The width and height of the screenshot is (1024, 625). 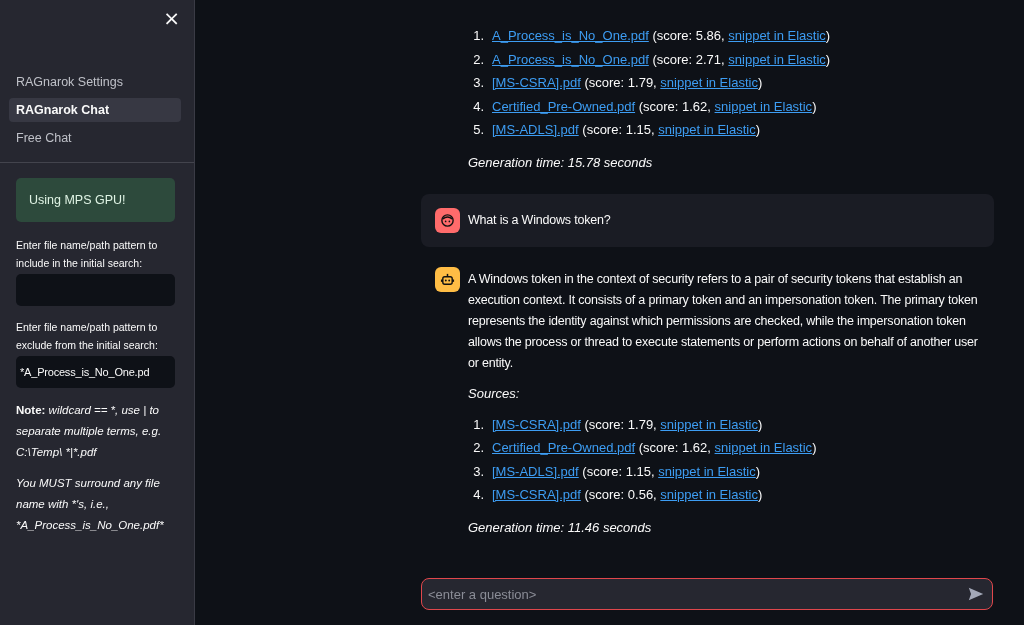 What do you see at coordinates (95, 110) in the screenshot?
I see `nav-item: RAGnarok Chat` at bounding box center [95, 110].